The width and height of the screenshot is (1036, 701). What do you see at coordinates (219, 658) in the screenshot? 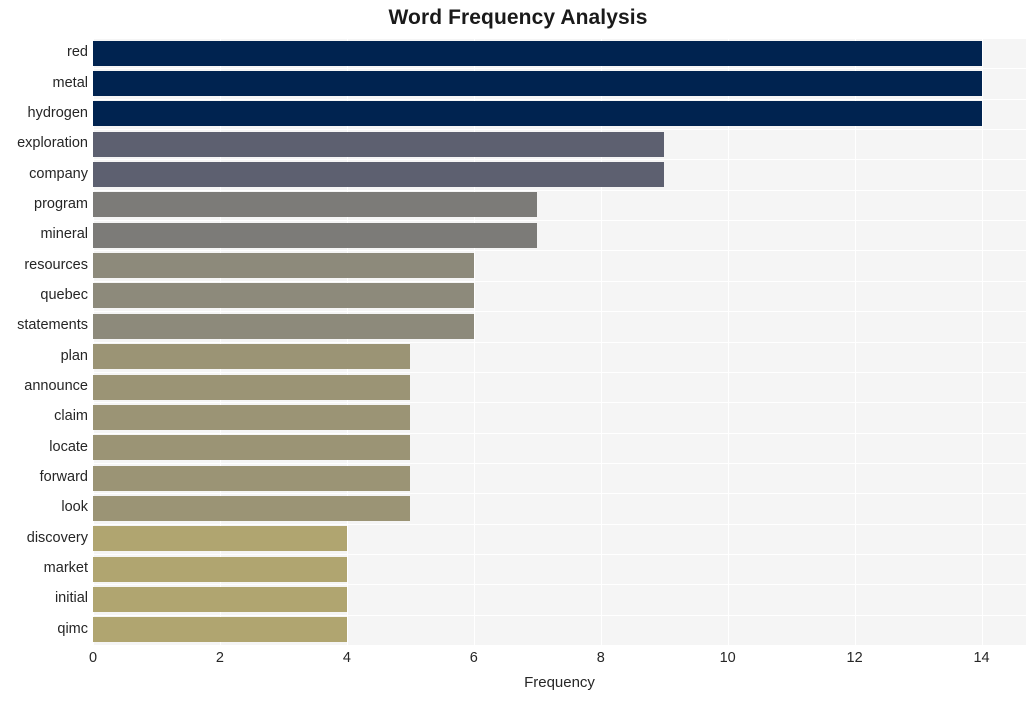
I see `x-axis-tick-label: 2` at bounding box center [219, 658].